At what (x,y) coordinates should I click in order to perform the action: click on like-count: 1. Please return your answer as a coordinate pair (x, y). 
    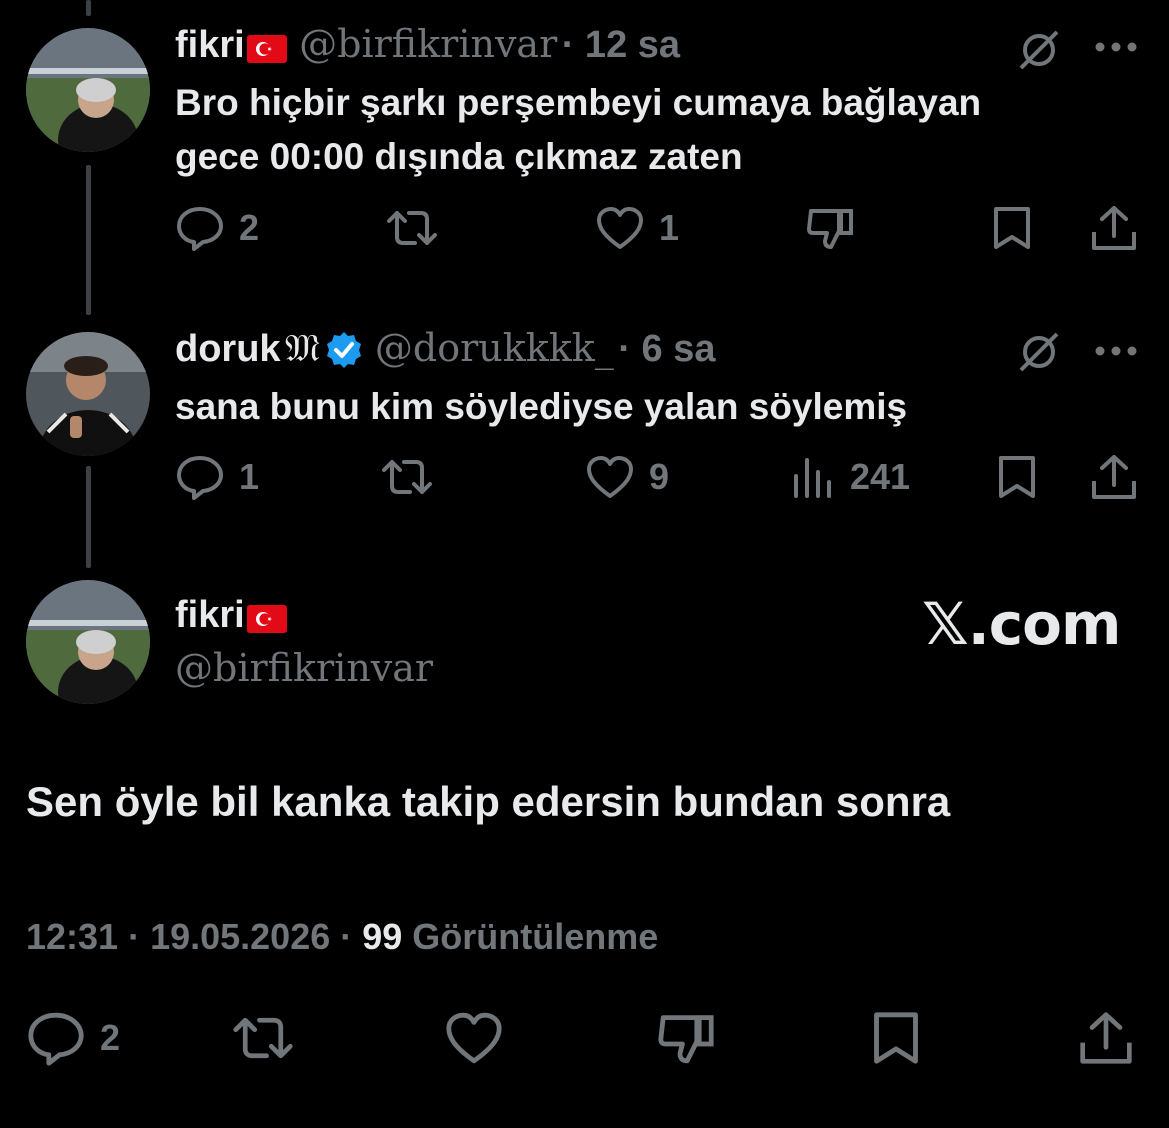
    Looking at the image, I should click on (669, 227).